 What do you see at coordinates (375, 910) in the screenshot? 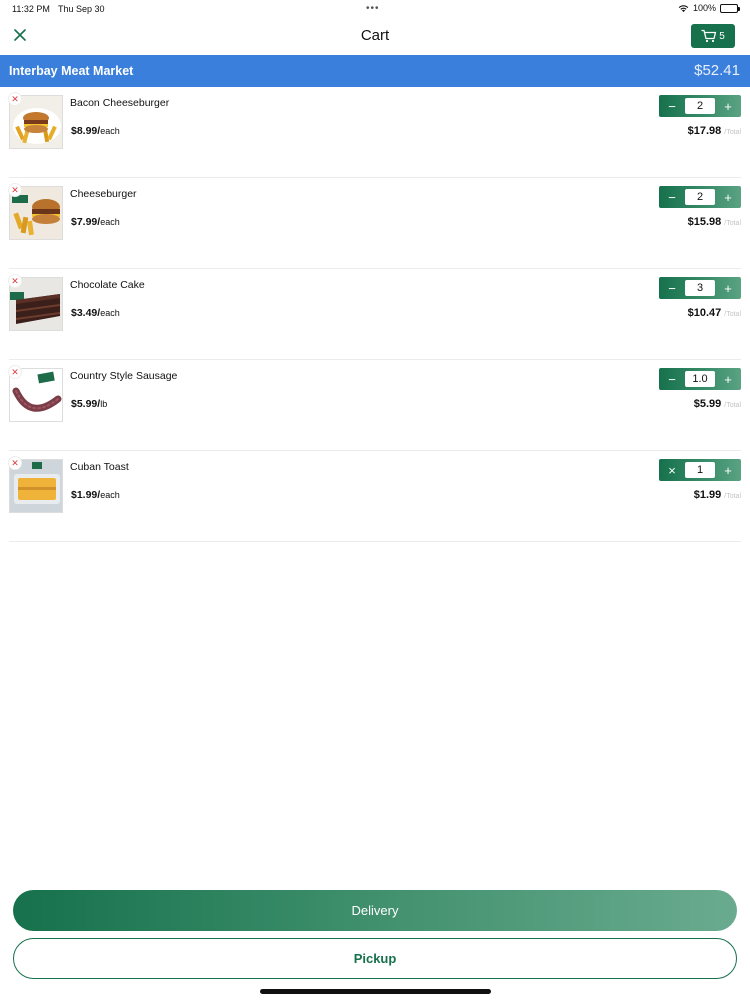
I see `delivery-button: Delivery` at bounding box center [375, 910].